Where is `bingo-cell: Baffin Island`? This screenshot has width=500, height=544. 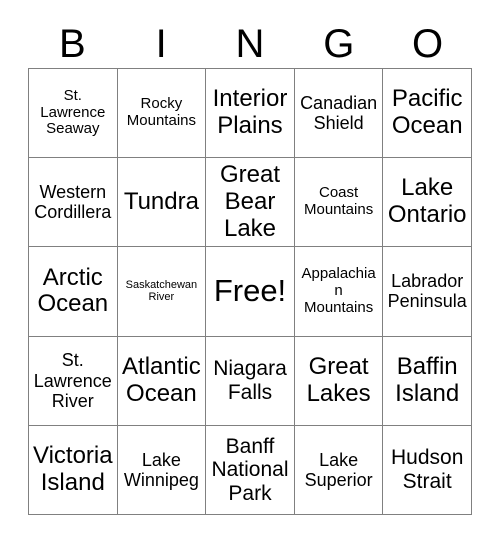 bingo-cell: Baffin Island is located at coordinates (427, 381).